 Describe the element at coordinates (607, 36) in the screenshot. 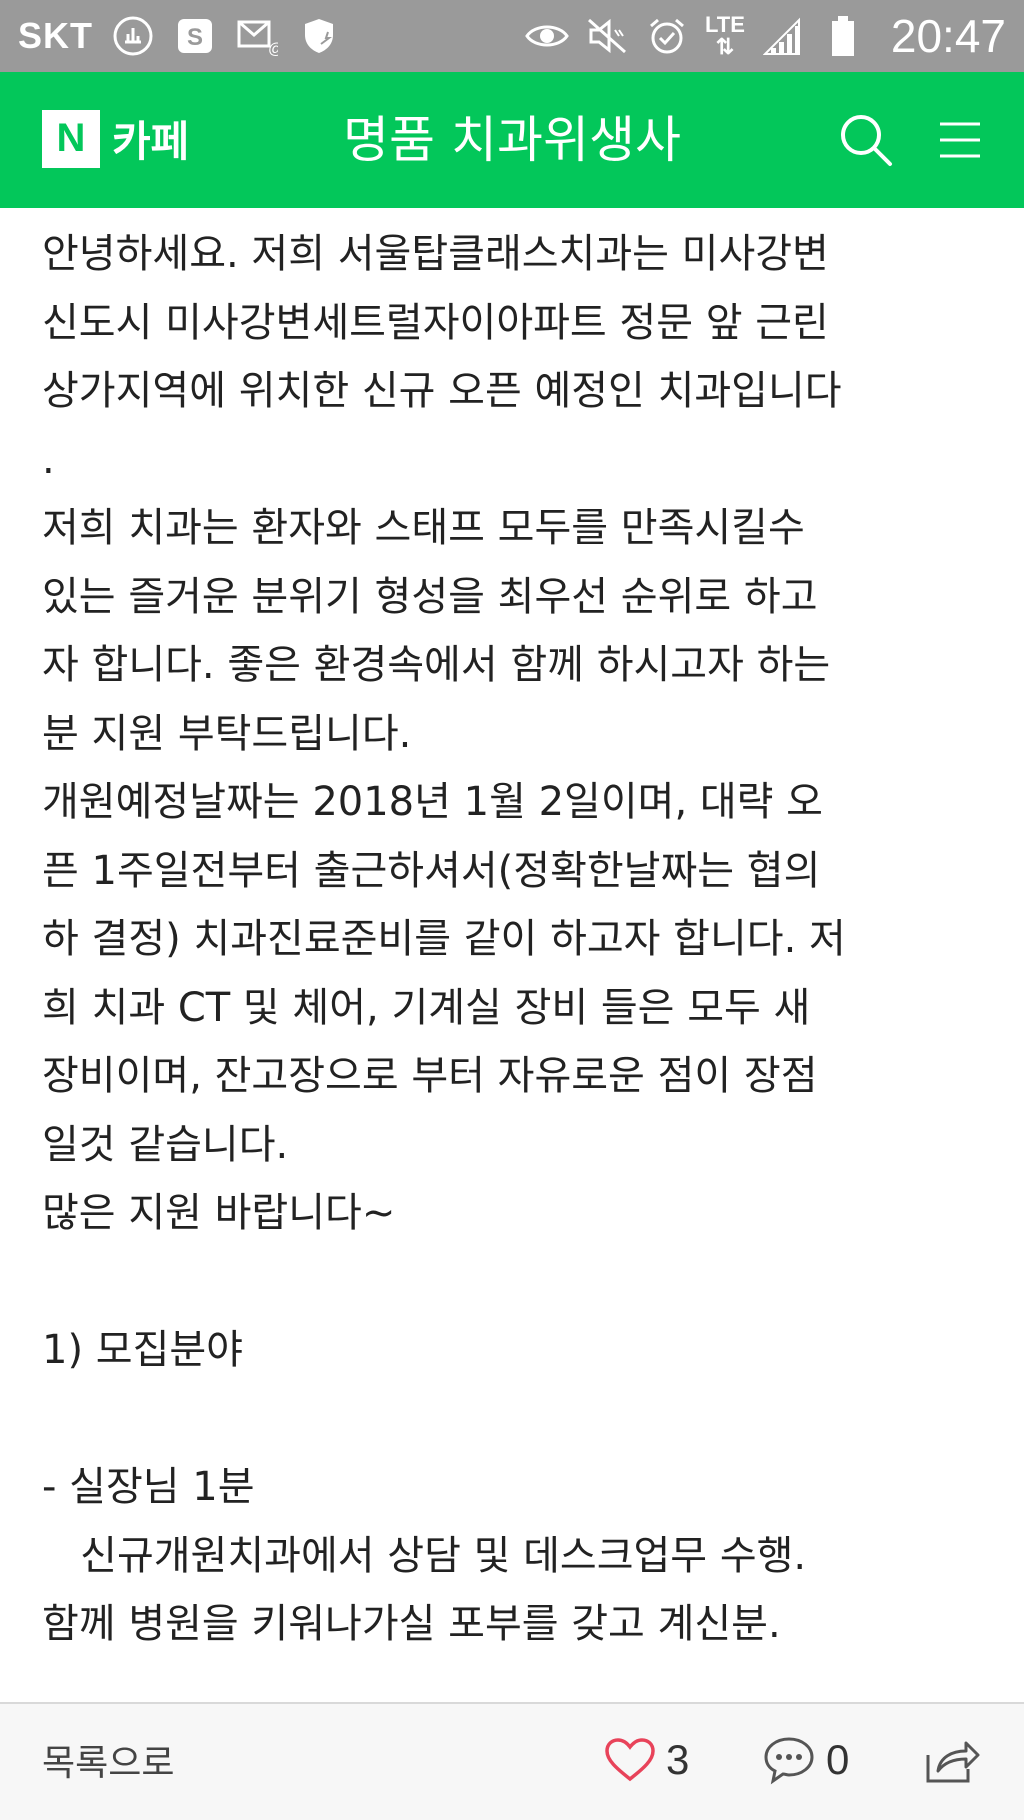

I see `mute-icon` at that location.